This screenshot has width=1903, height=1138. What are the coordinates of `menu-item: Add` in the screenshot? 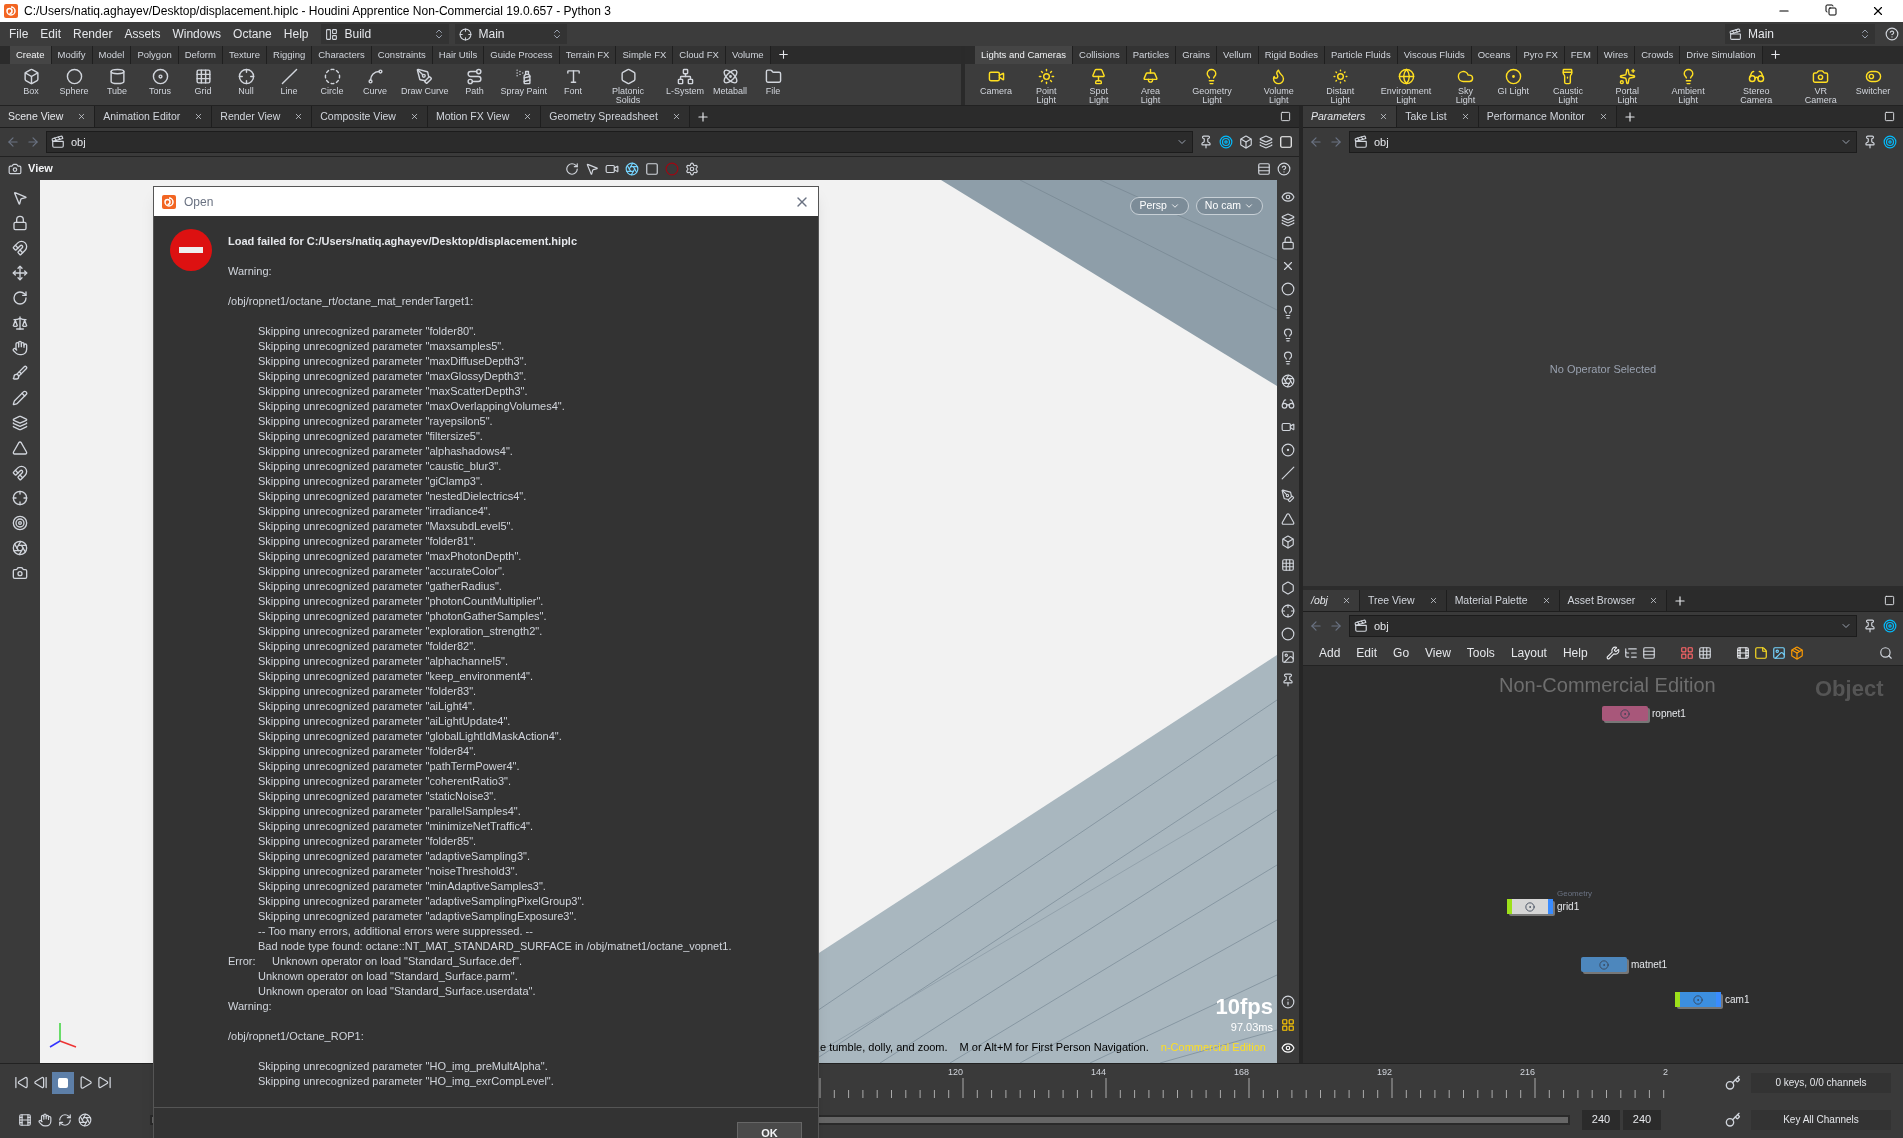 It's located at (1330, 652).